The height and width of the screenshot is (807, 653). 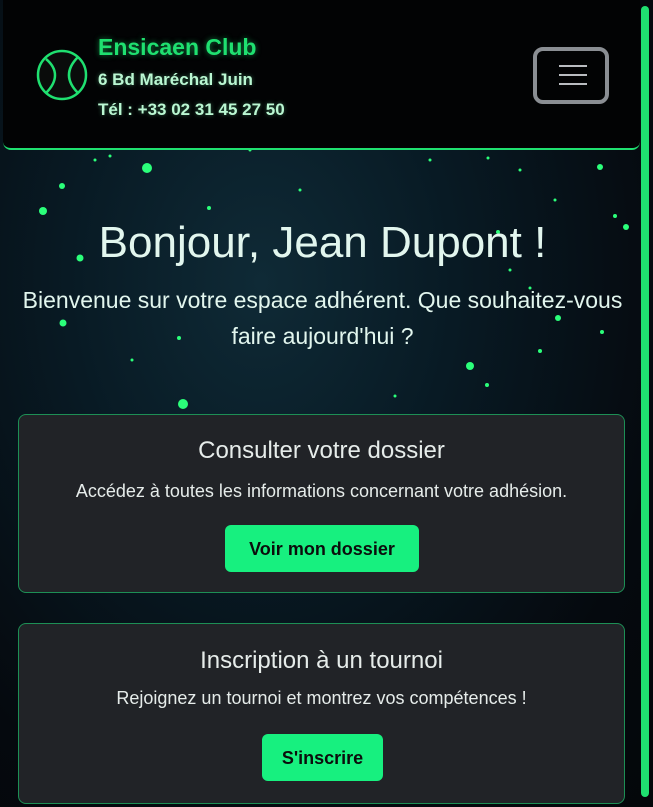 What do you see at coordinates (322, 242) in the screenshot?
I see `greeting-heading: Bonjour, Jean Dupont !` at bounding box center [322, 242].